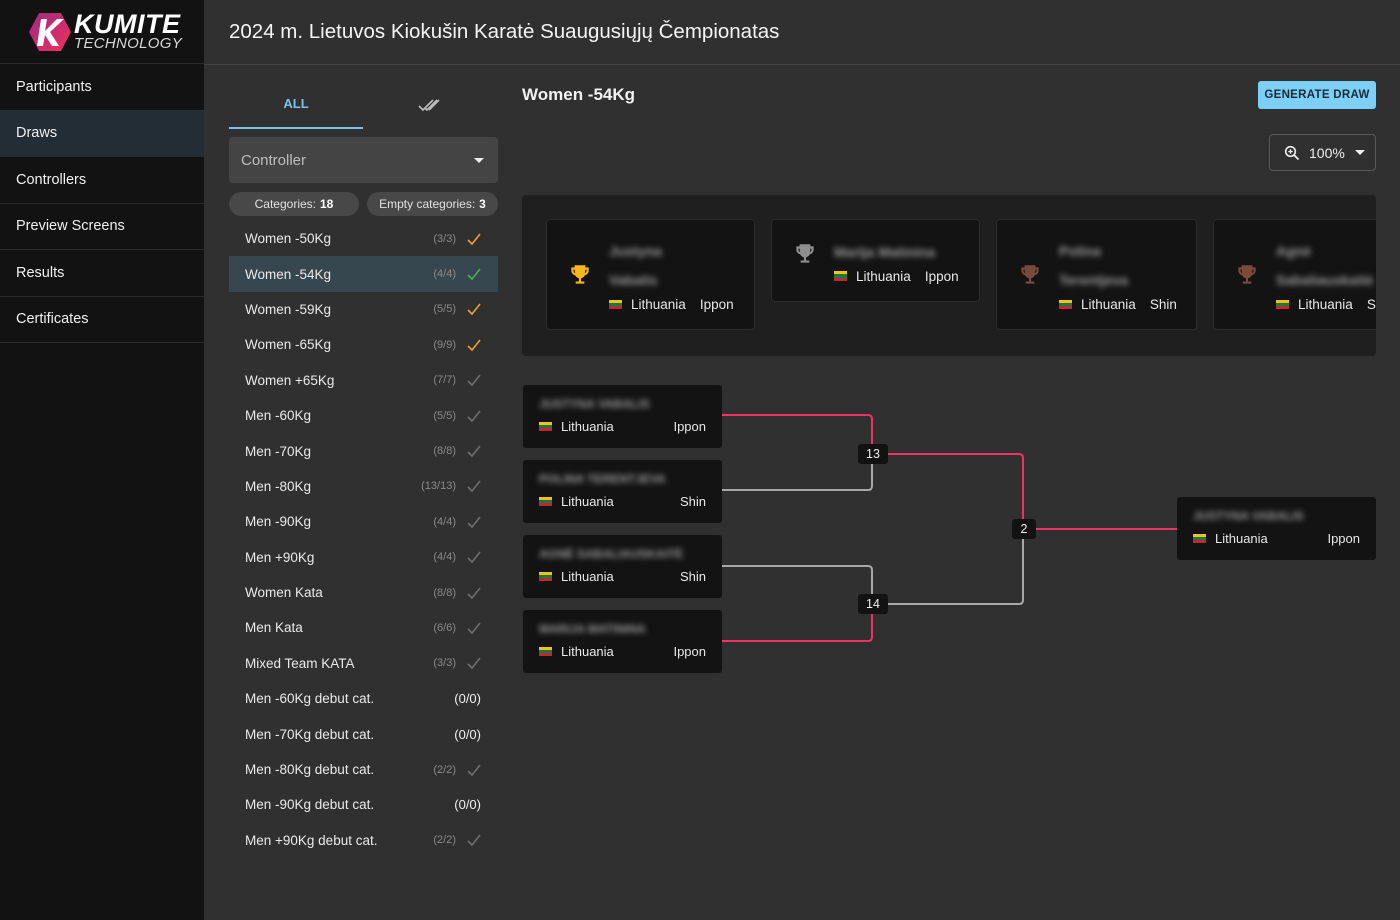 This screenshot has height=920, width=1400. What do you see at coordinates (438, 486) in the screenshot?
I see `category-count: (13/13)` at bounding box center [438, 486].